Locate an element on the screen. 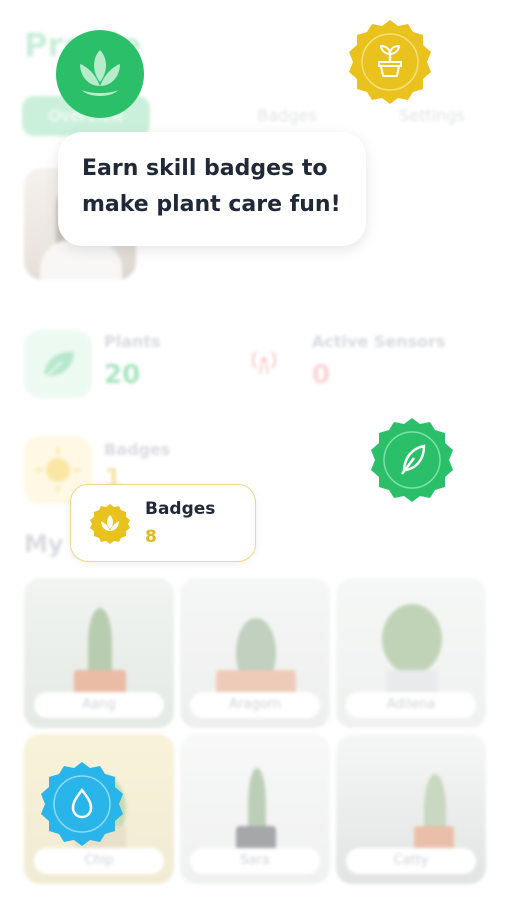 This screenshot has width=507, height=900. sensors-stat-label: Active Sensors is located at coordinates (379, 341).